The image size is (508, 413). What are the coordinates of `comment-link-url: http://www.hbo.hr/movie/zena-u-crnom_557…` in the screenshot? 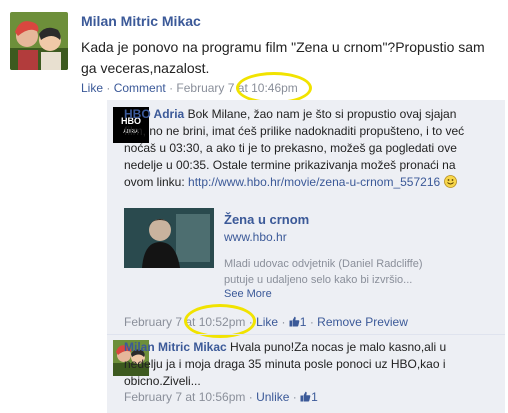 It's located at (314, 182).